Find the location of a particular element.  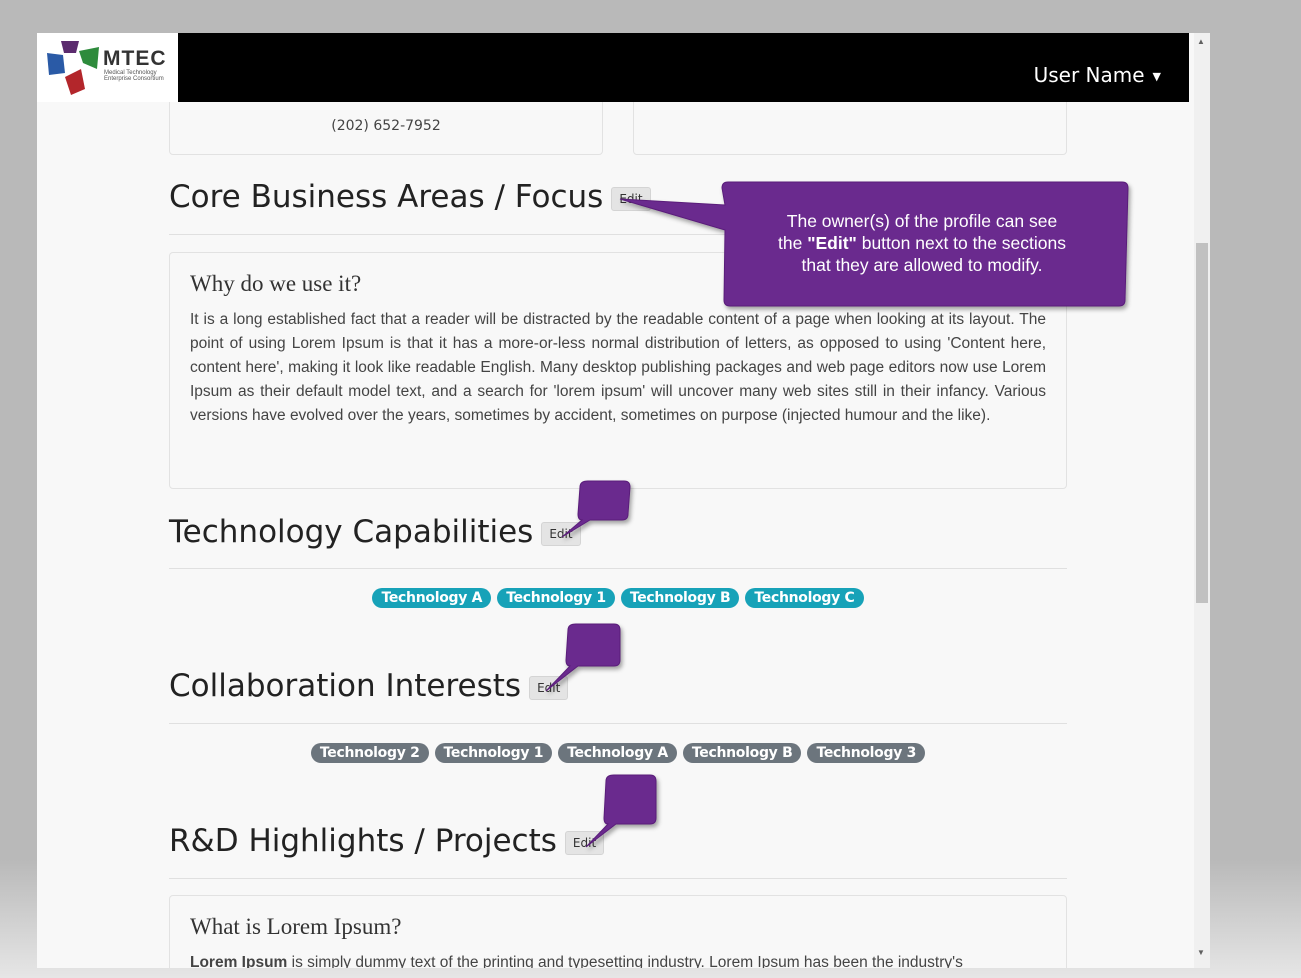

tag-technology-3: Technology 3 is located at coordinates (866, 753).